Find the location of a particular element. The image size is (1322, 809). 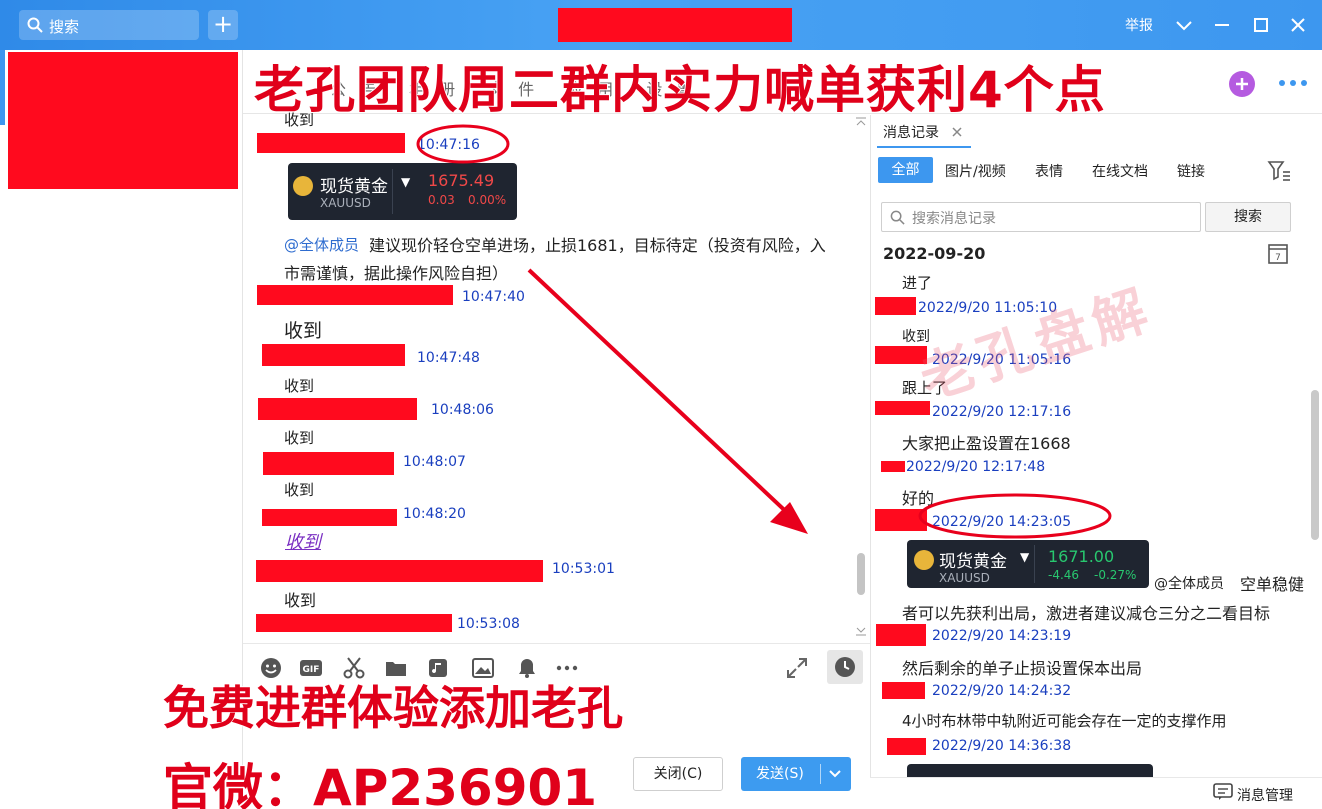

arrow-head is located at coordinates (789, 518).